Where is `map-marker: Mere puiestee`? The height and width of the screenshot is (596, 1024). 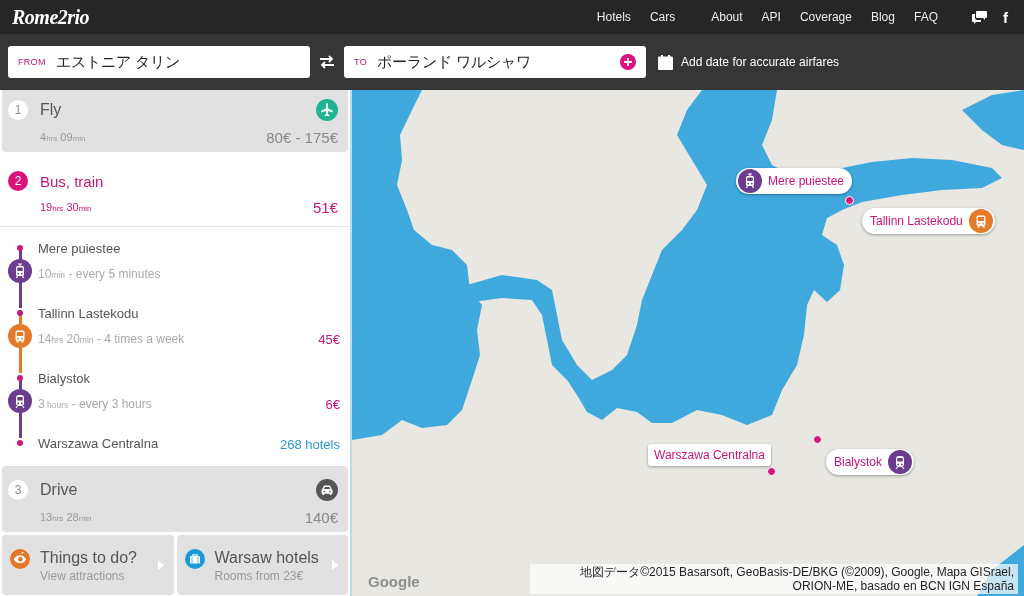
map-marker: Mere puiestee is located at coordinates (794, 181).